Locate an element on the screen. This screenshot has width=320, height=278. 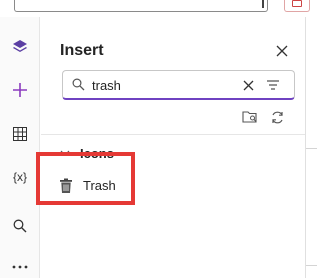
left-rail: {x} is located at coordinates (20, 147).